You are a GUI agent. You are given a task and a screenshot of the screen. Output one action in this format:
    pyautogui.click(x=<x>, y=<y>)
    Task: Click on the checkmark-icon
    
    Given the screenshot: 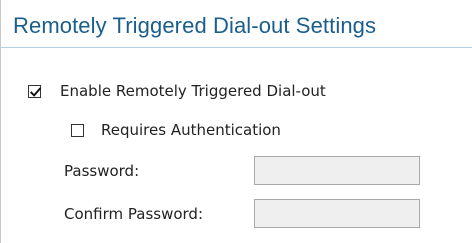 What is the action you would take?
    pyautogui.click(x=35, y=92)
    